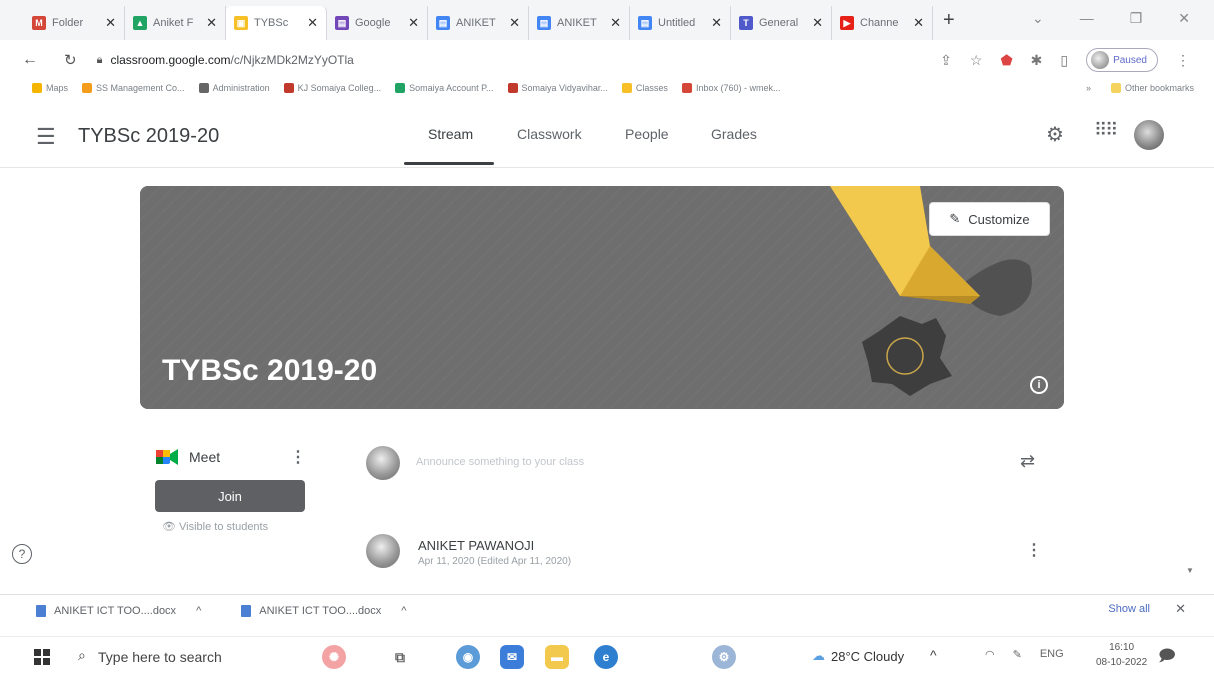  What do you see at coordinates (734, 134) in the screenshot?
I see `tab-grades: Grades` at bounding box center [734, 134].